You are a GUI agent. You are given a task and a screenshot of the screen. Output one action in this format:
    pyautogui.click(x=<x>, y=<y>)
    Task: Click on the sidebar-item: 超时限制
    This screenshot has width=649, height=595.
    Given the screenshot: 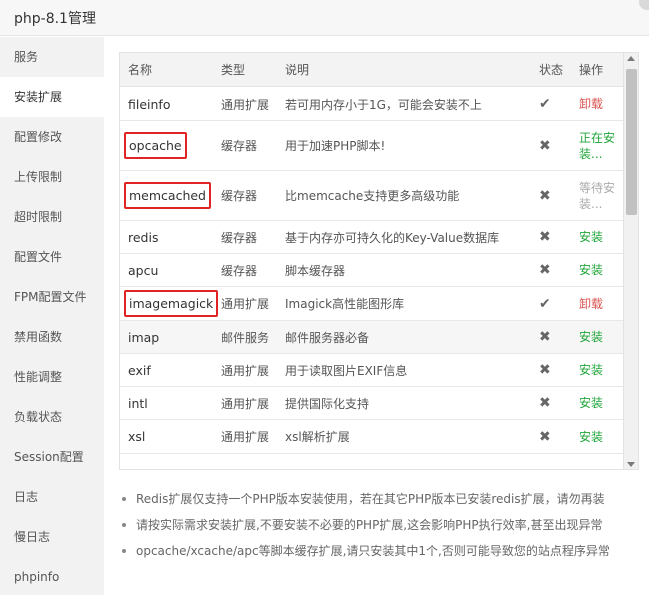 What is the action you would take?
    pyautogui.click(x=52, y=217)
    